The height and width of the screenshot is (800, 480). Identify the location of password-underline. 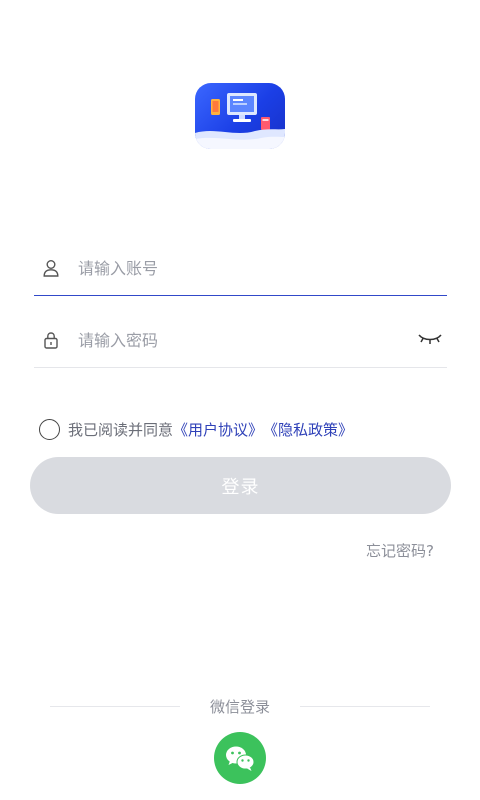
(240, 367).